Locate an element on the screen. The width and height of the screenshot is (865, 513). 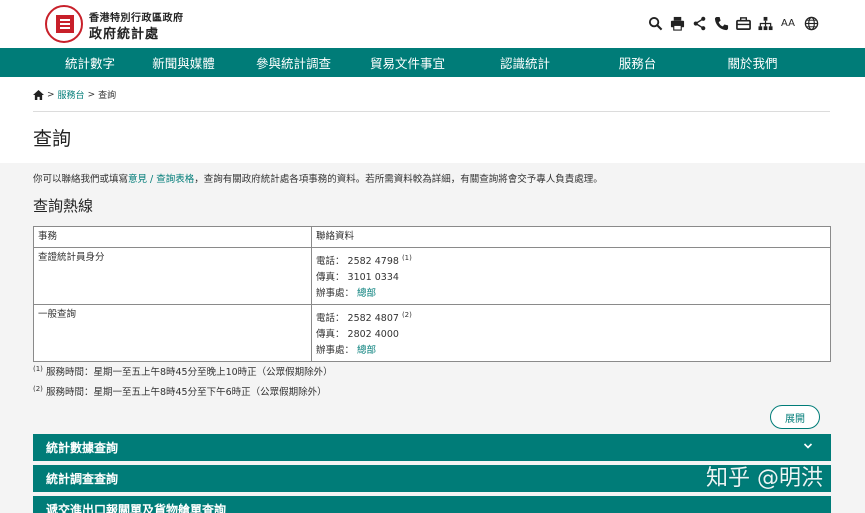
watermark: 知乎 @明洪 is located at coordinates (764, 478).